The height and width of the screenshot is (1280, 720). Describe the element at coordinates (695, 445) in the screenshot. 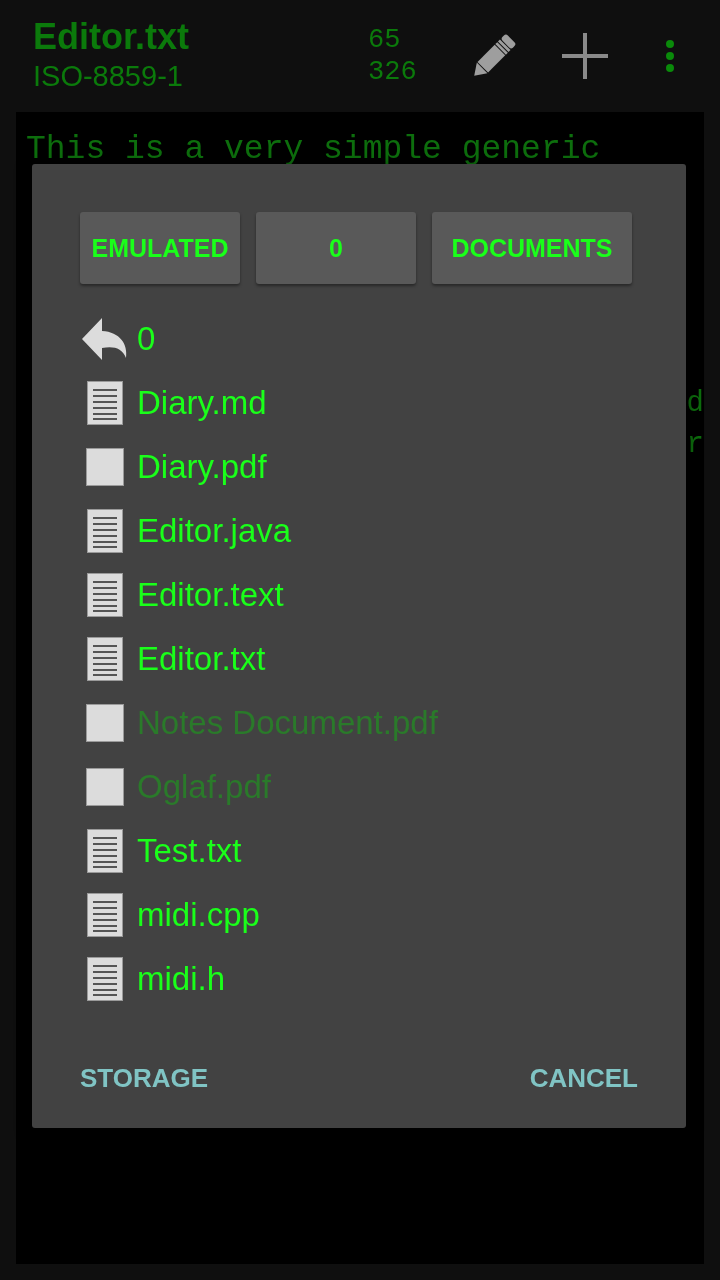

I see `editor-text: r` at that location.